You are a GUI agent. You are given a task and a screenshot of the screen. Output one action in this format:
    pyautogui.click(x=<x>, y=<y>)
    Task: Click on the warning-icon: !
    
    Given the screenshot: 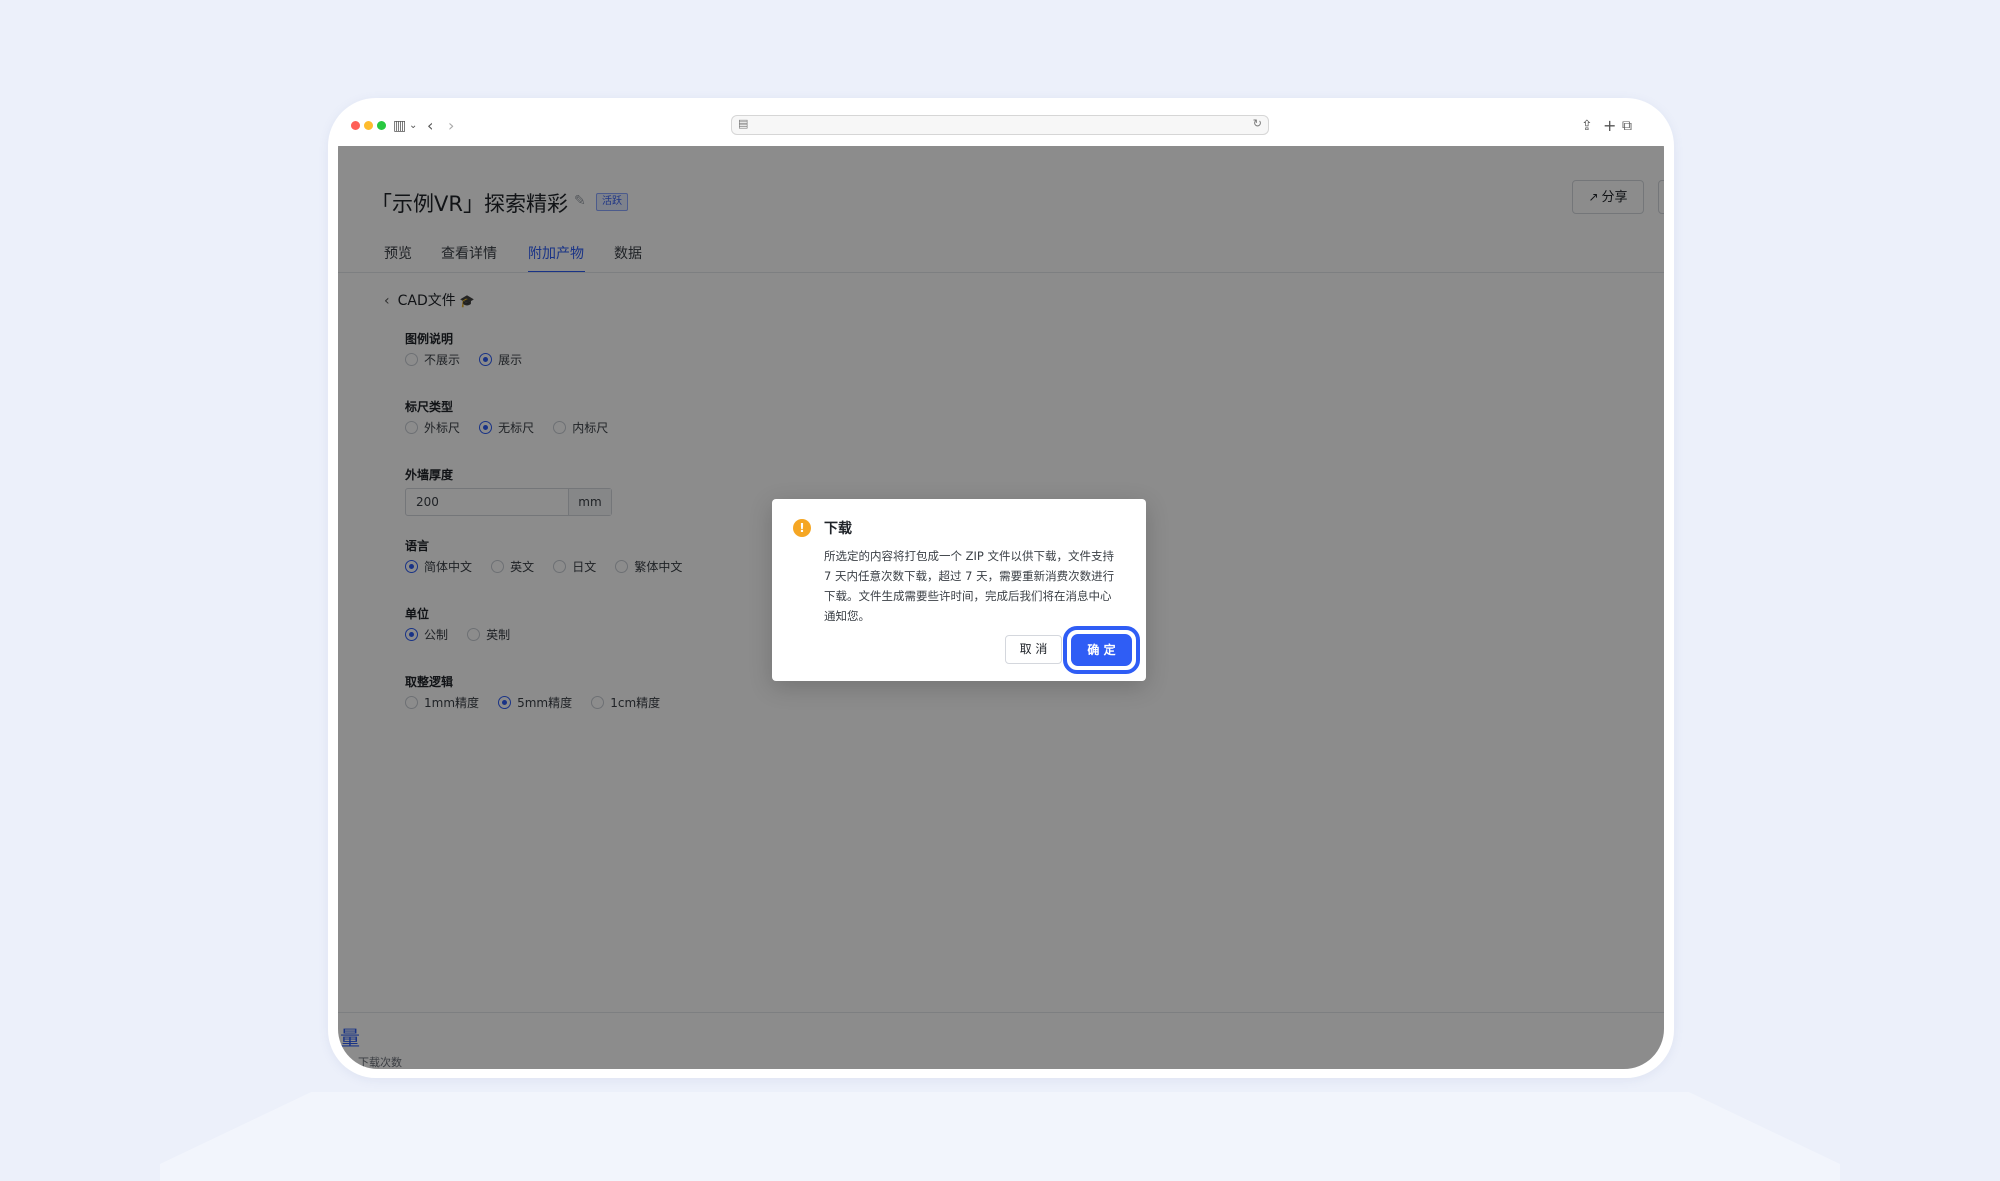 What is the action you would take?
    pyautogui.click(x=802, y=528)
    